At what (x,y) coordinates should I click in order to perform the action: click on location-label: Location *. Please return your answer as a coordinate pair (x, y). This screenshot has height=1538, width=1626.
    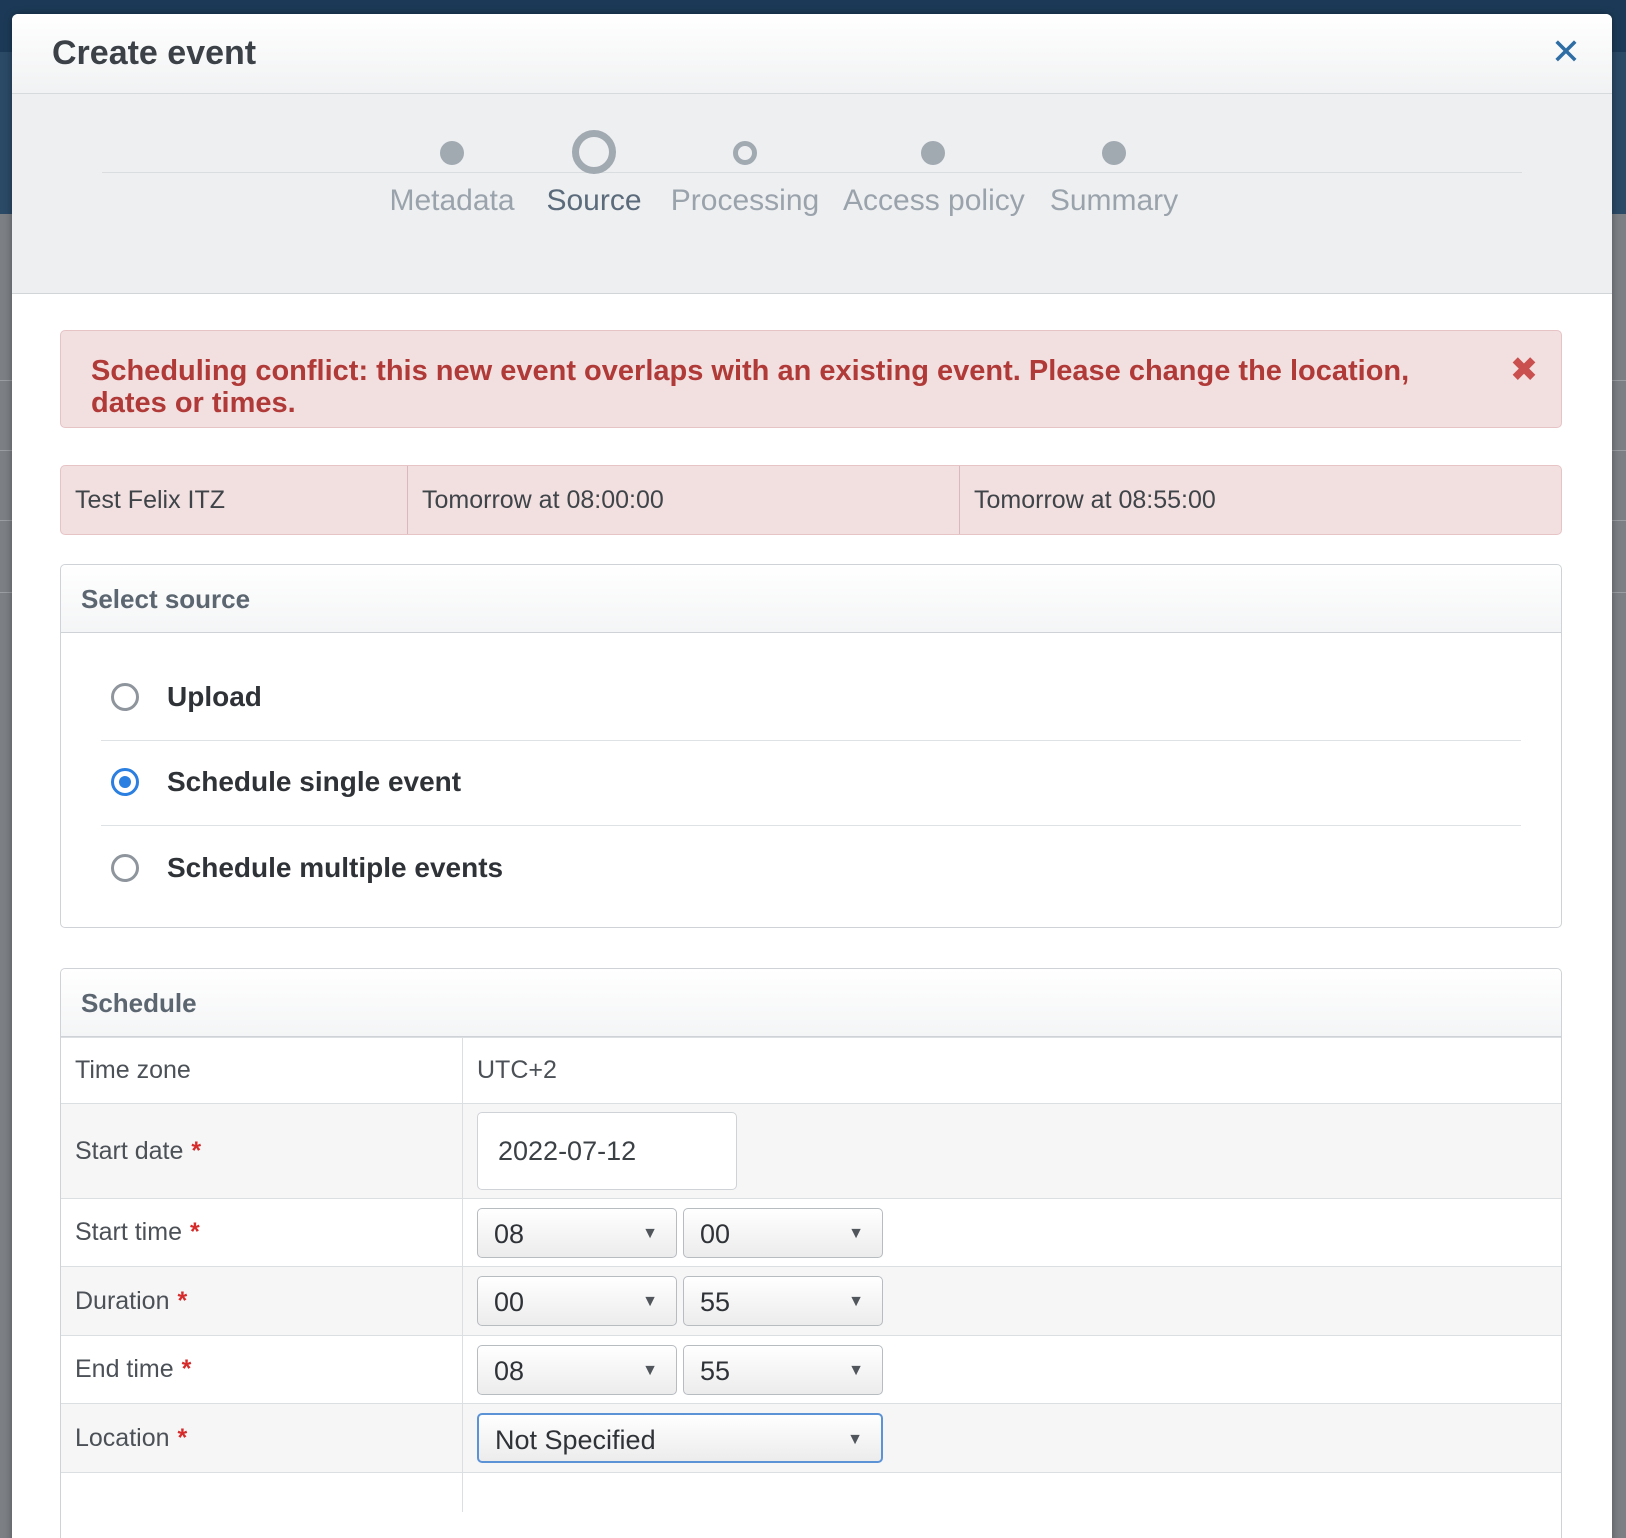
    Looking at the image, I should click on (262, 1438).